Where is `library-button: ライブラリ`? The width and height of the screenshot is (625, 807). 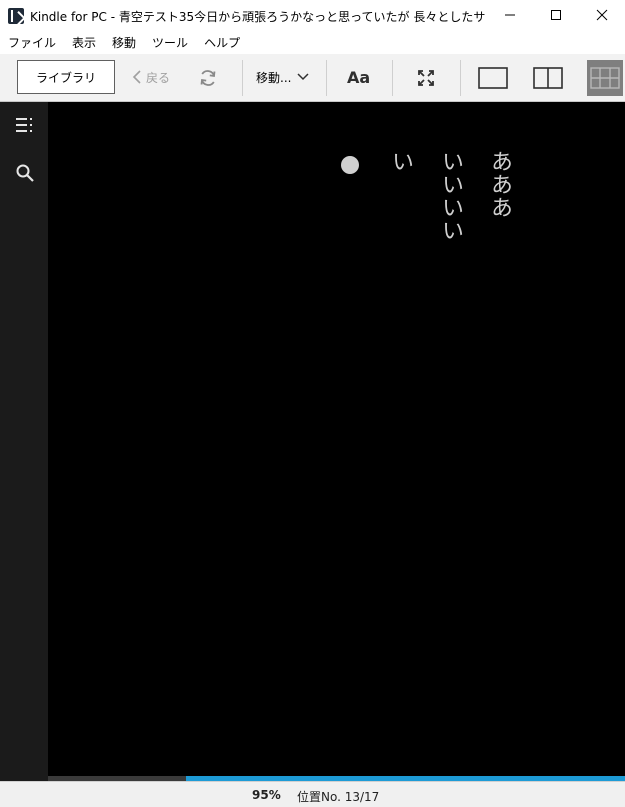 library-button: ライブラリ is located at coordinates (66, 77).